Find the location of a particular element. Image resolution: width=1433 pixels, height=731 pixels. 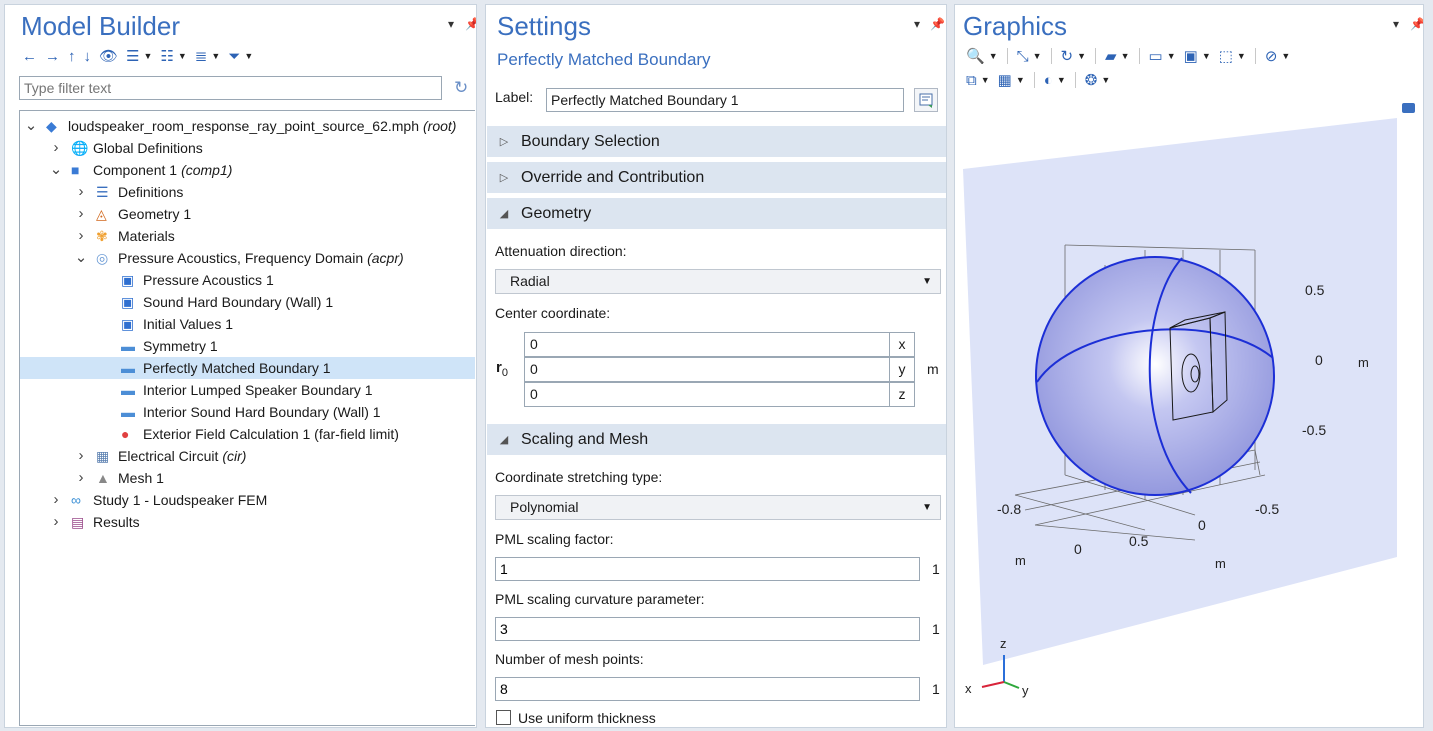

lighting-icon: ❂ ▼ is located at coordinates (1098, 80).